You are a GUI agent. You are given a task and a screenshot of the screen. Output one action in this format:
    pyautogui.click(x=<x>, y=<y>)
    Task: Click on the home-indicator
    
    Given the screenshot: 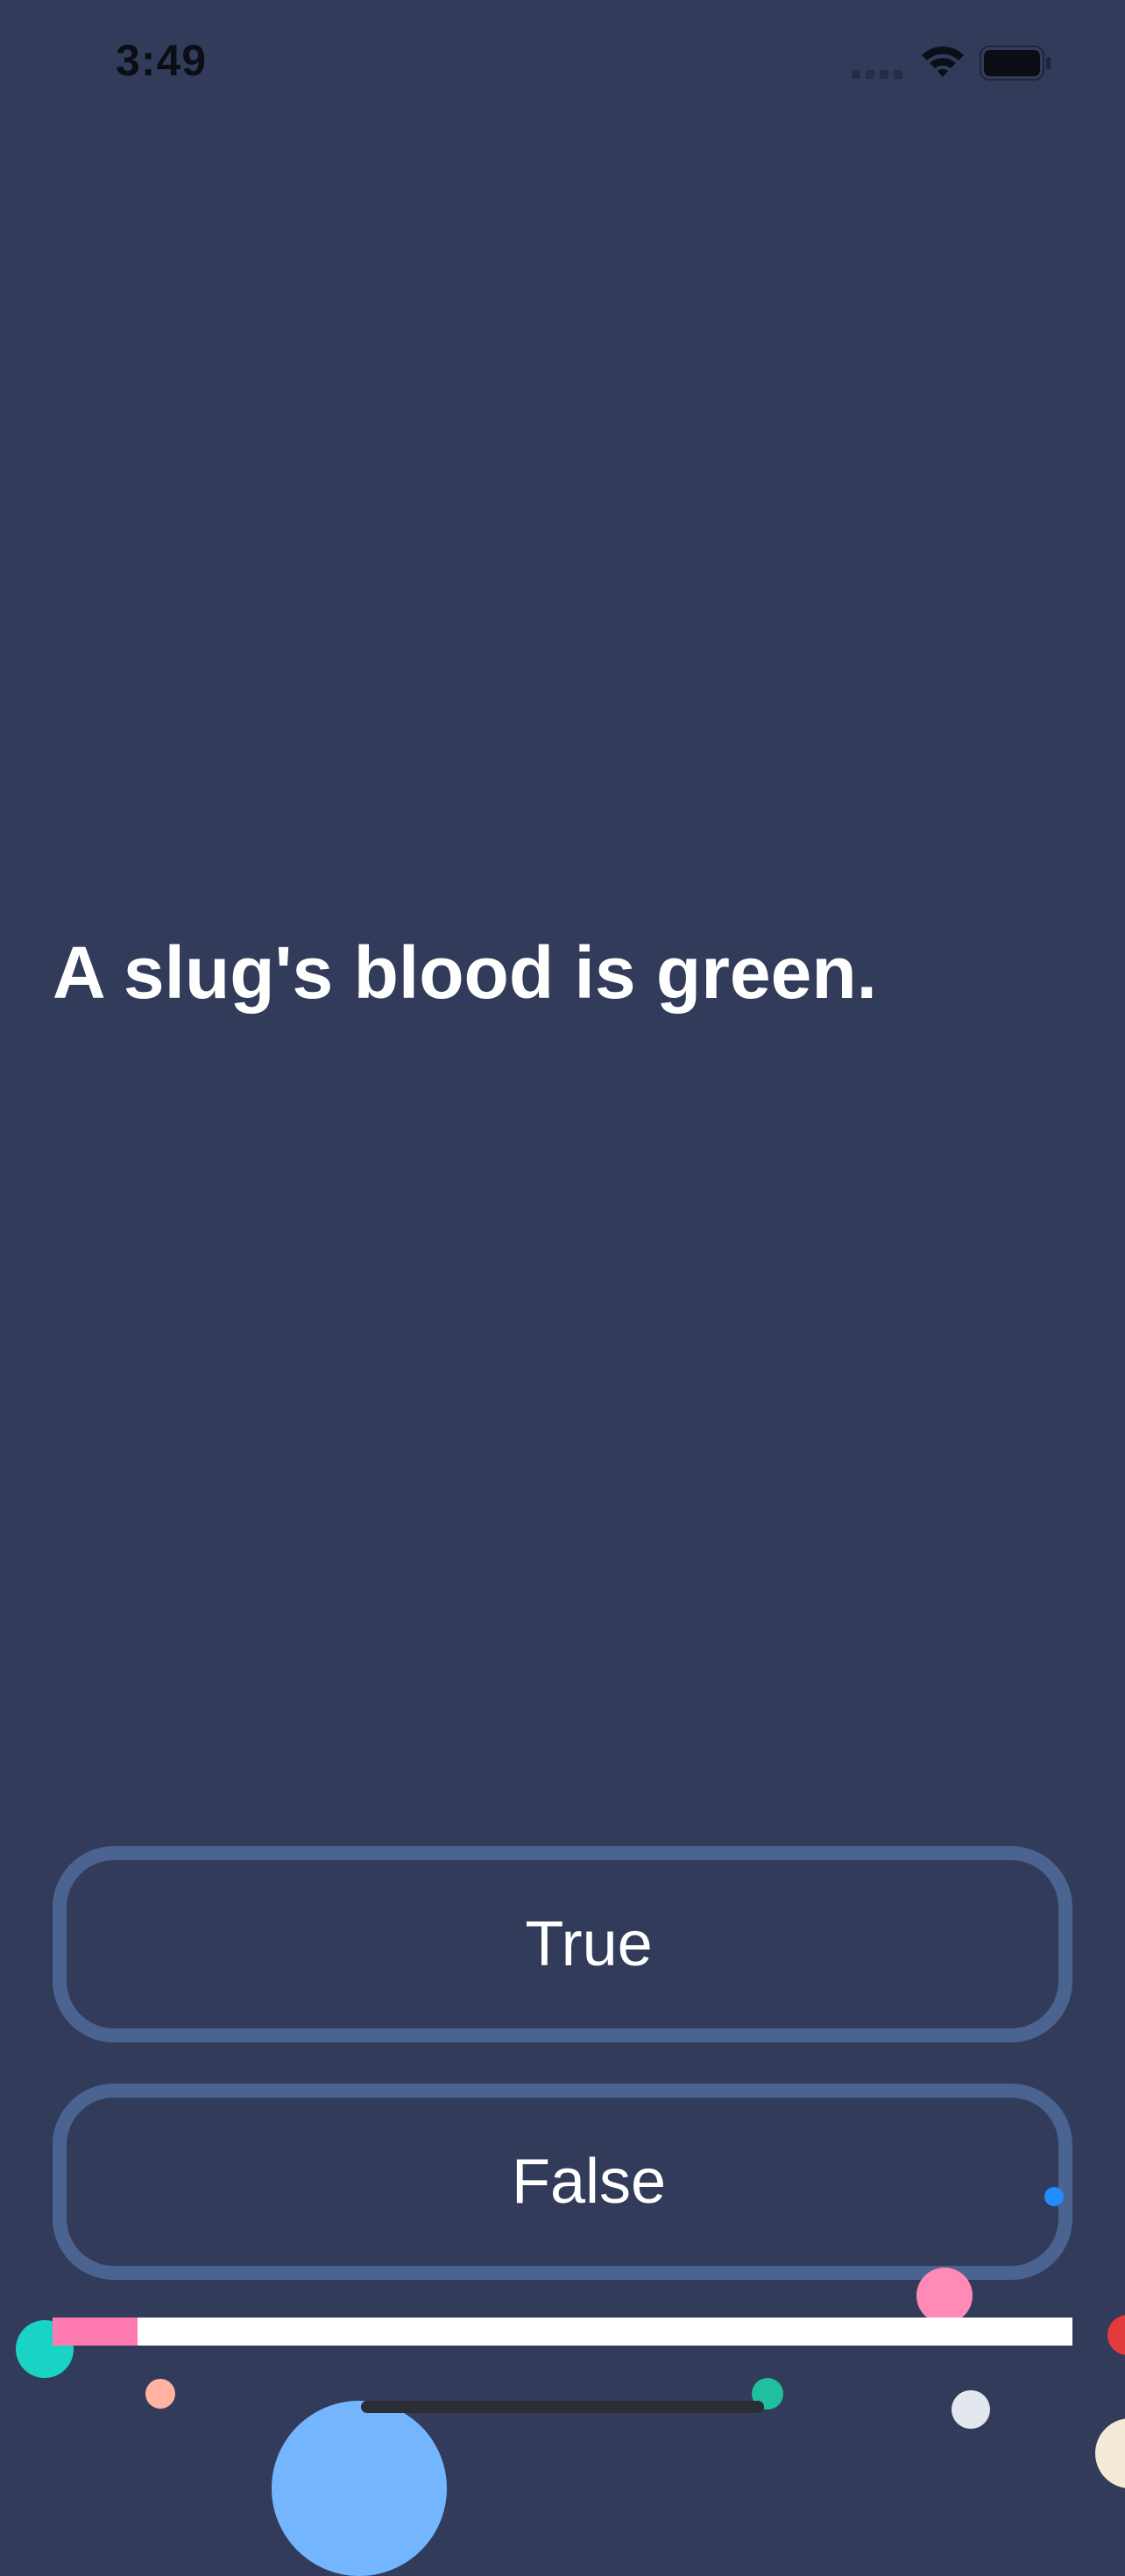 What is the action you would take?
    pyautogui.click(x=562, y=2407)
    